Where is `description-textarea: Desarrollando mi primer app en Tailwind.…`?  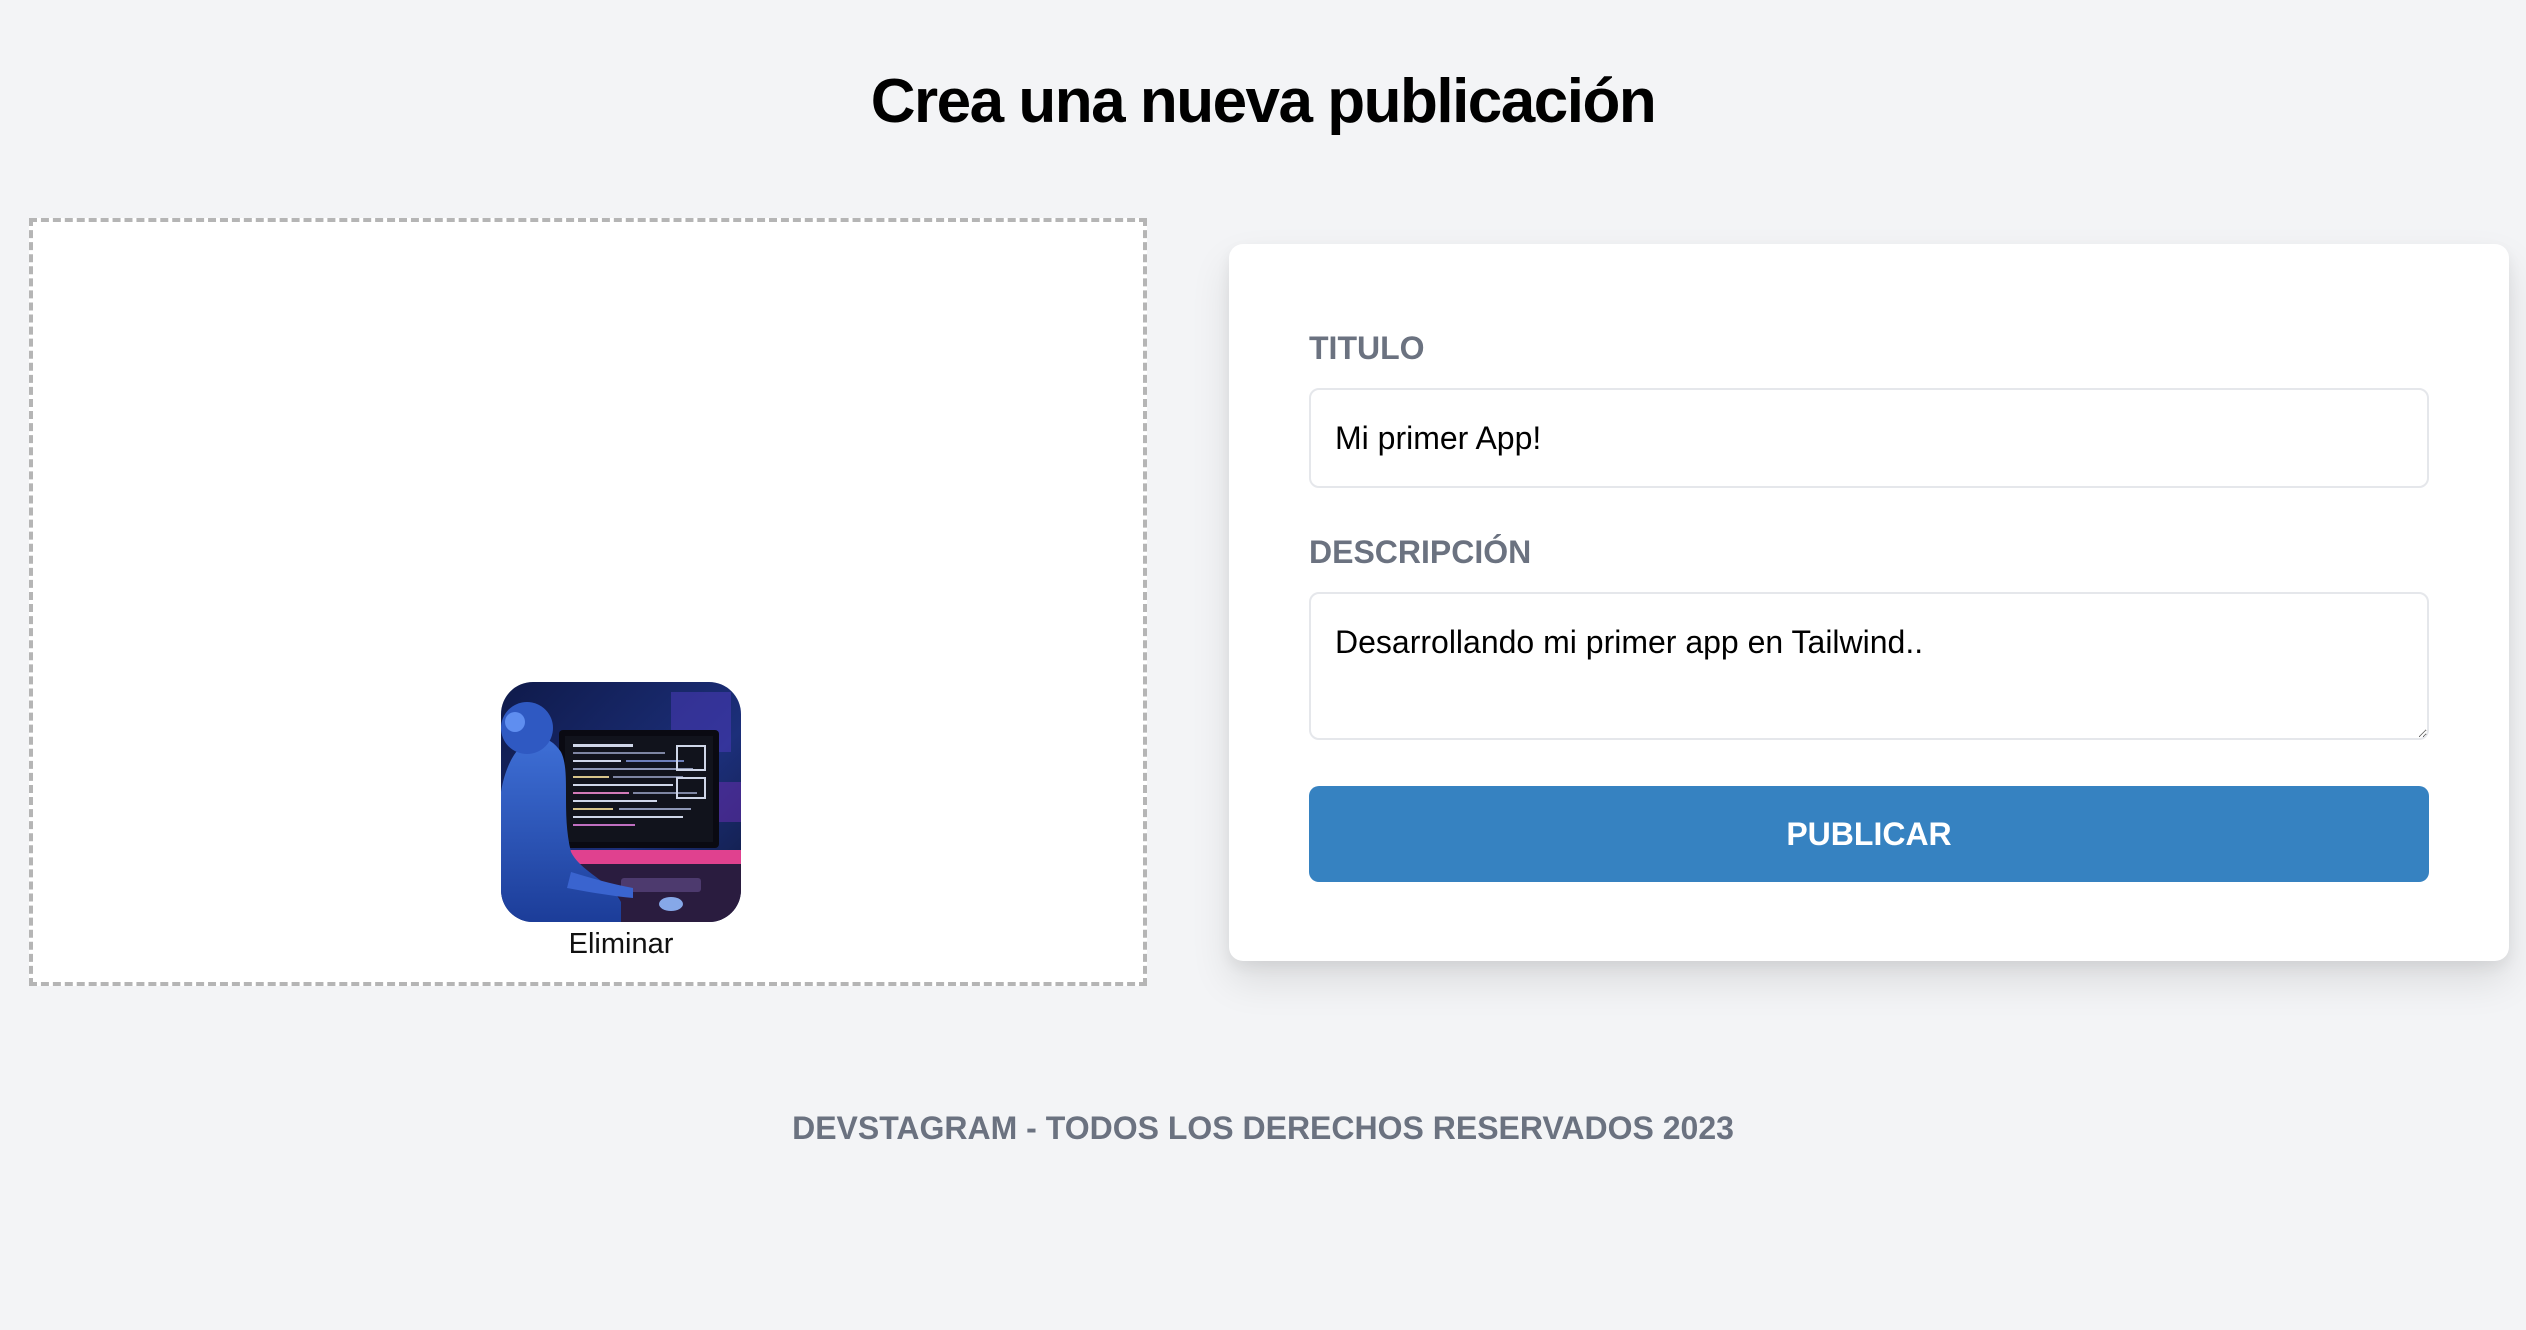
description-textarea: Desarrollando mi primer app en Tailwind.… is located at coordinates (1869, 666).